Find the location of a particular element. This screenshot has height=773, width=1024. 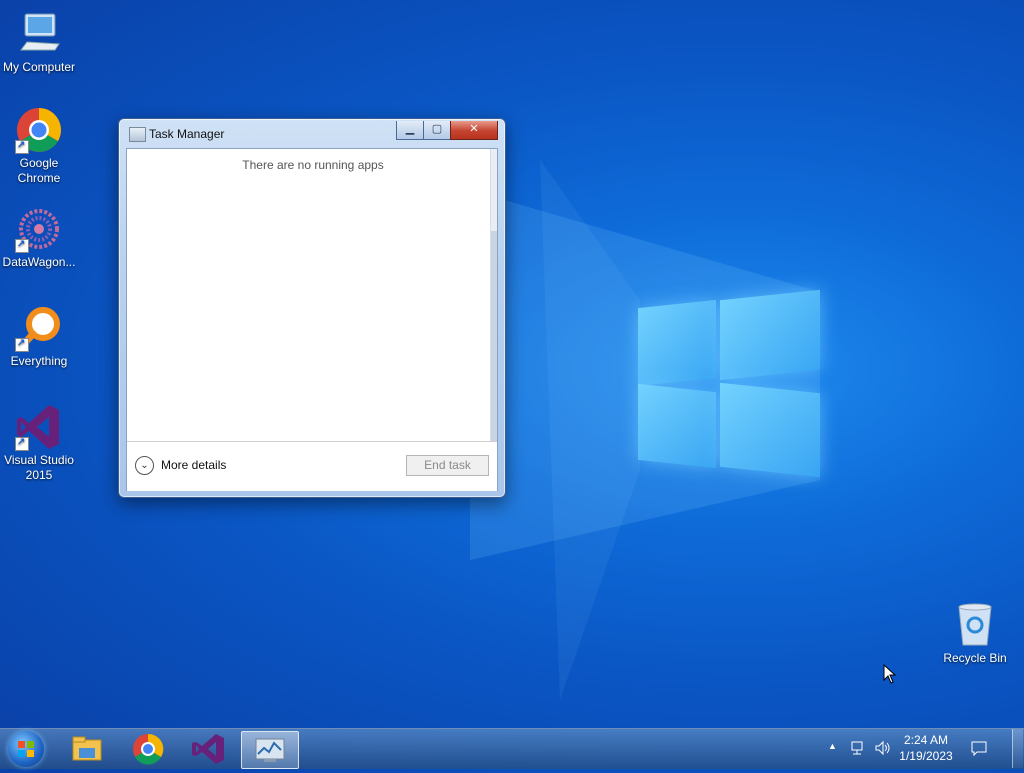

volume-icon is located at coordinates (882, 748).